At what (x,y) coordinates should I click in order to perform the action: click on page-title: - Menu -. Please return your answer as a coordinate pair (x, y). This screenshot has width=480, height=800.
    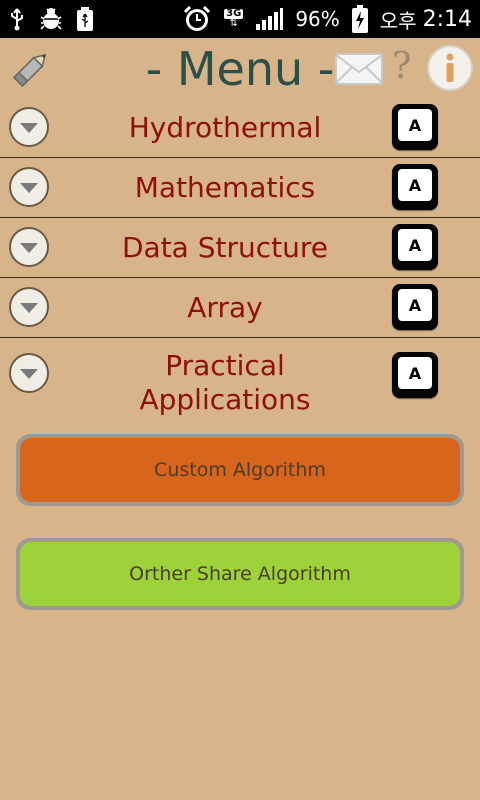
    Looking at the image, I should click on (240, 69).